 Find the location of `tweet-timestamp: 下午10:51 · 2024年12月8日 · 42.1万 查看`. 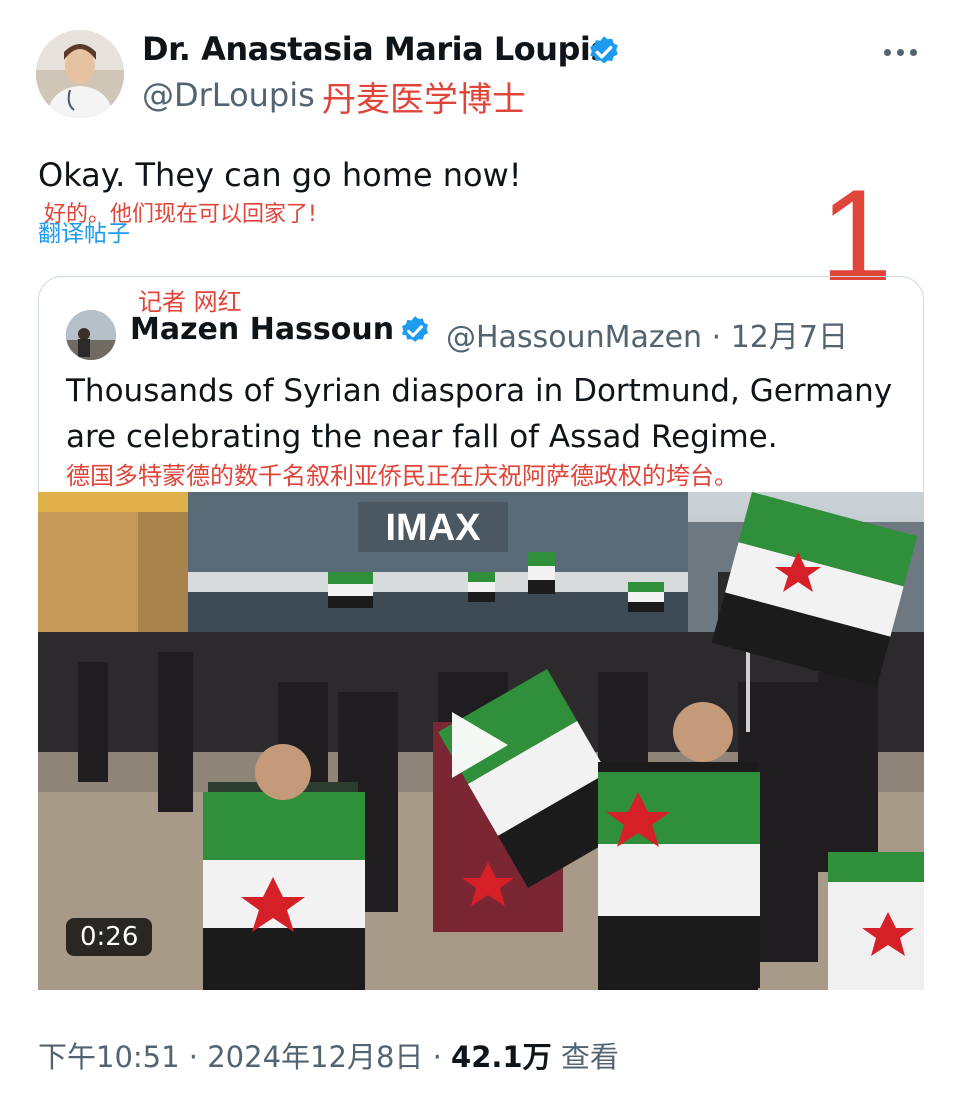

tweet-timestamp: 下午10:51 · 2024年12月8日 · 42.1万 查看 is located at coordinates (328, 1055).